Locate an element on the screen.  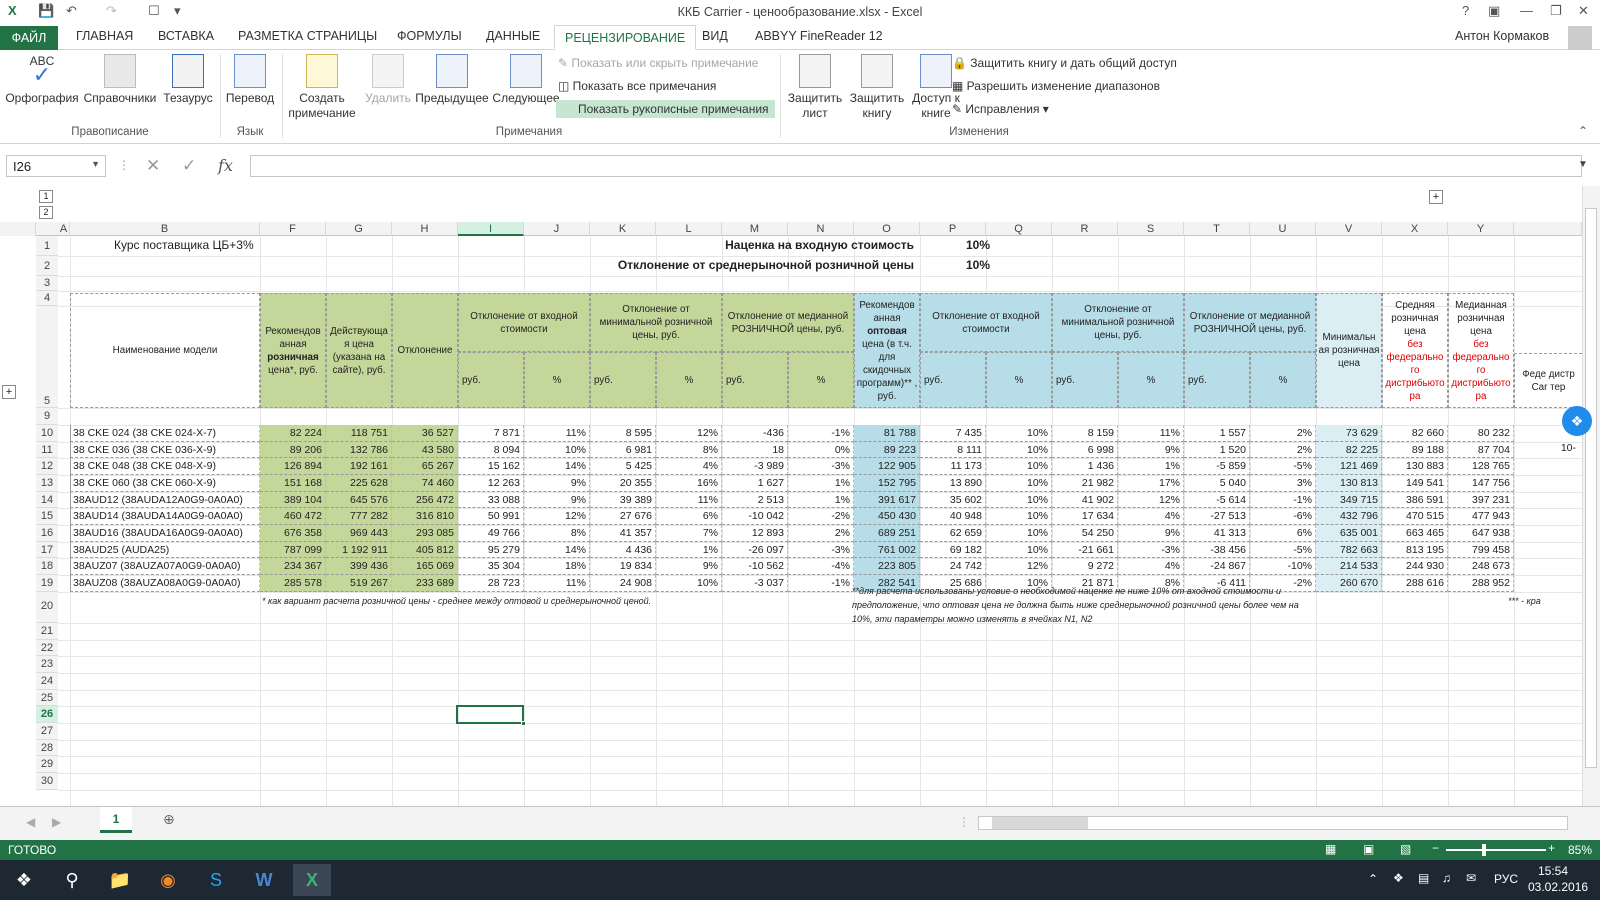
collapse-ribbon-icon: ⌃ is located at coordinates (1583, 131).